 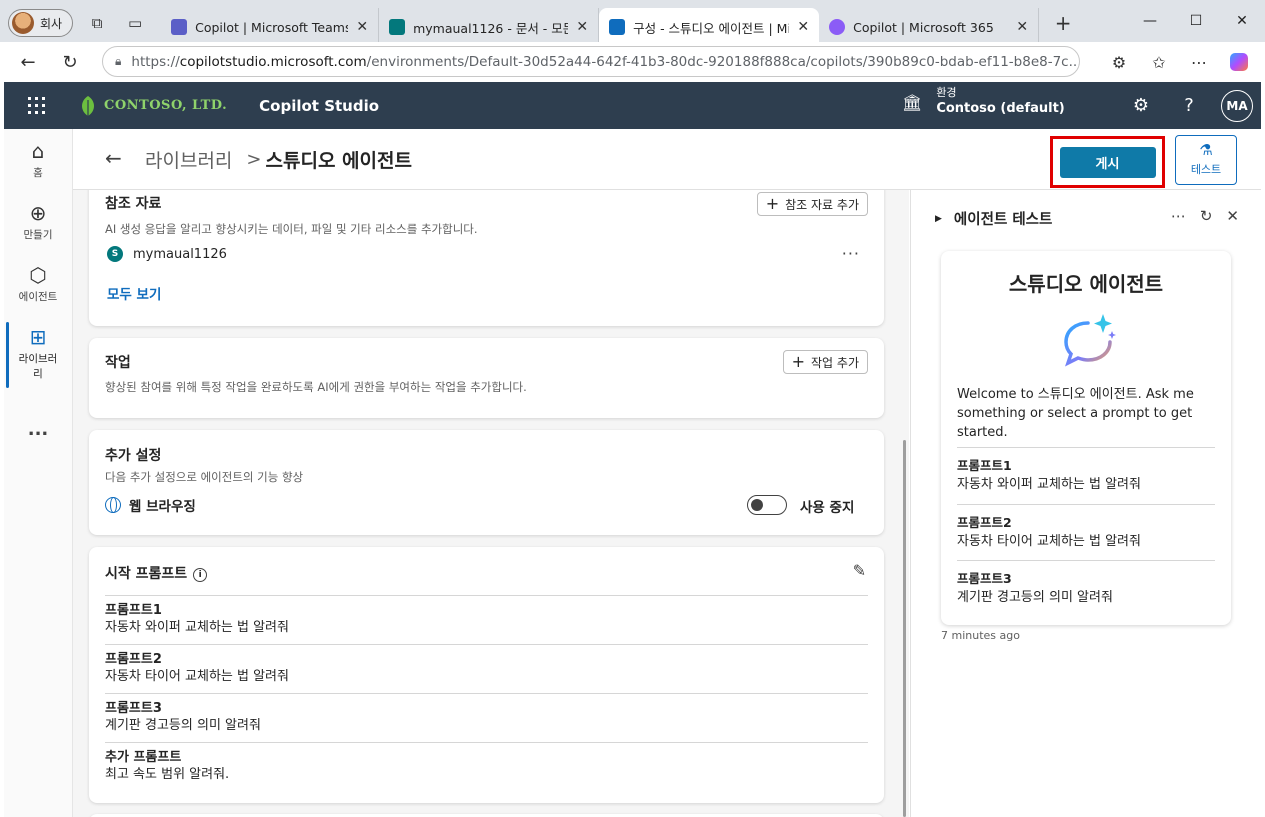 I want to click on add-action-label: 작업 추가, so click(x=835, y=362).